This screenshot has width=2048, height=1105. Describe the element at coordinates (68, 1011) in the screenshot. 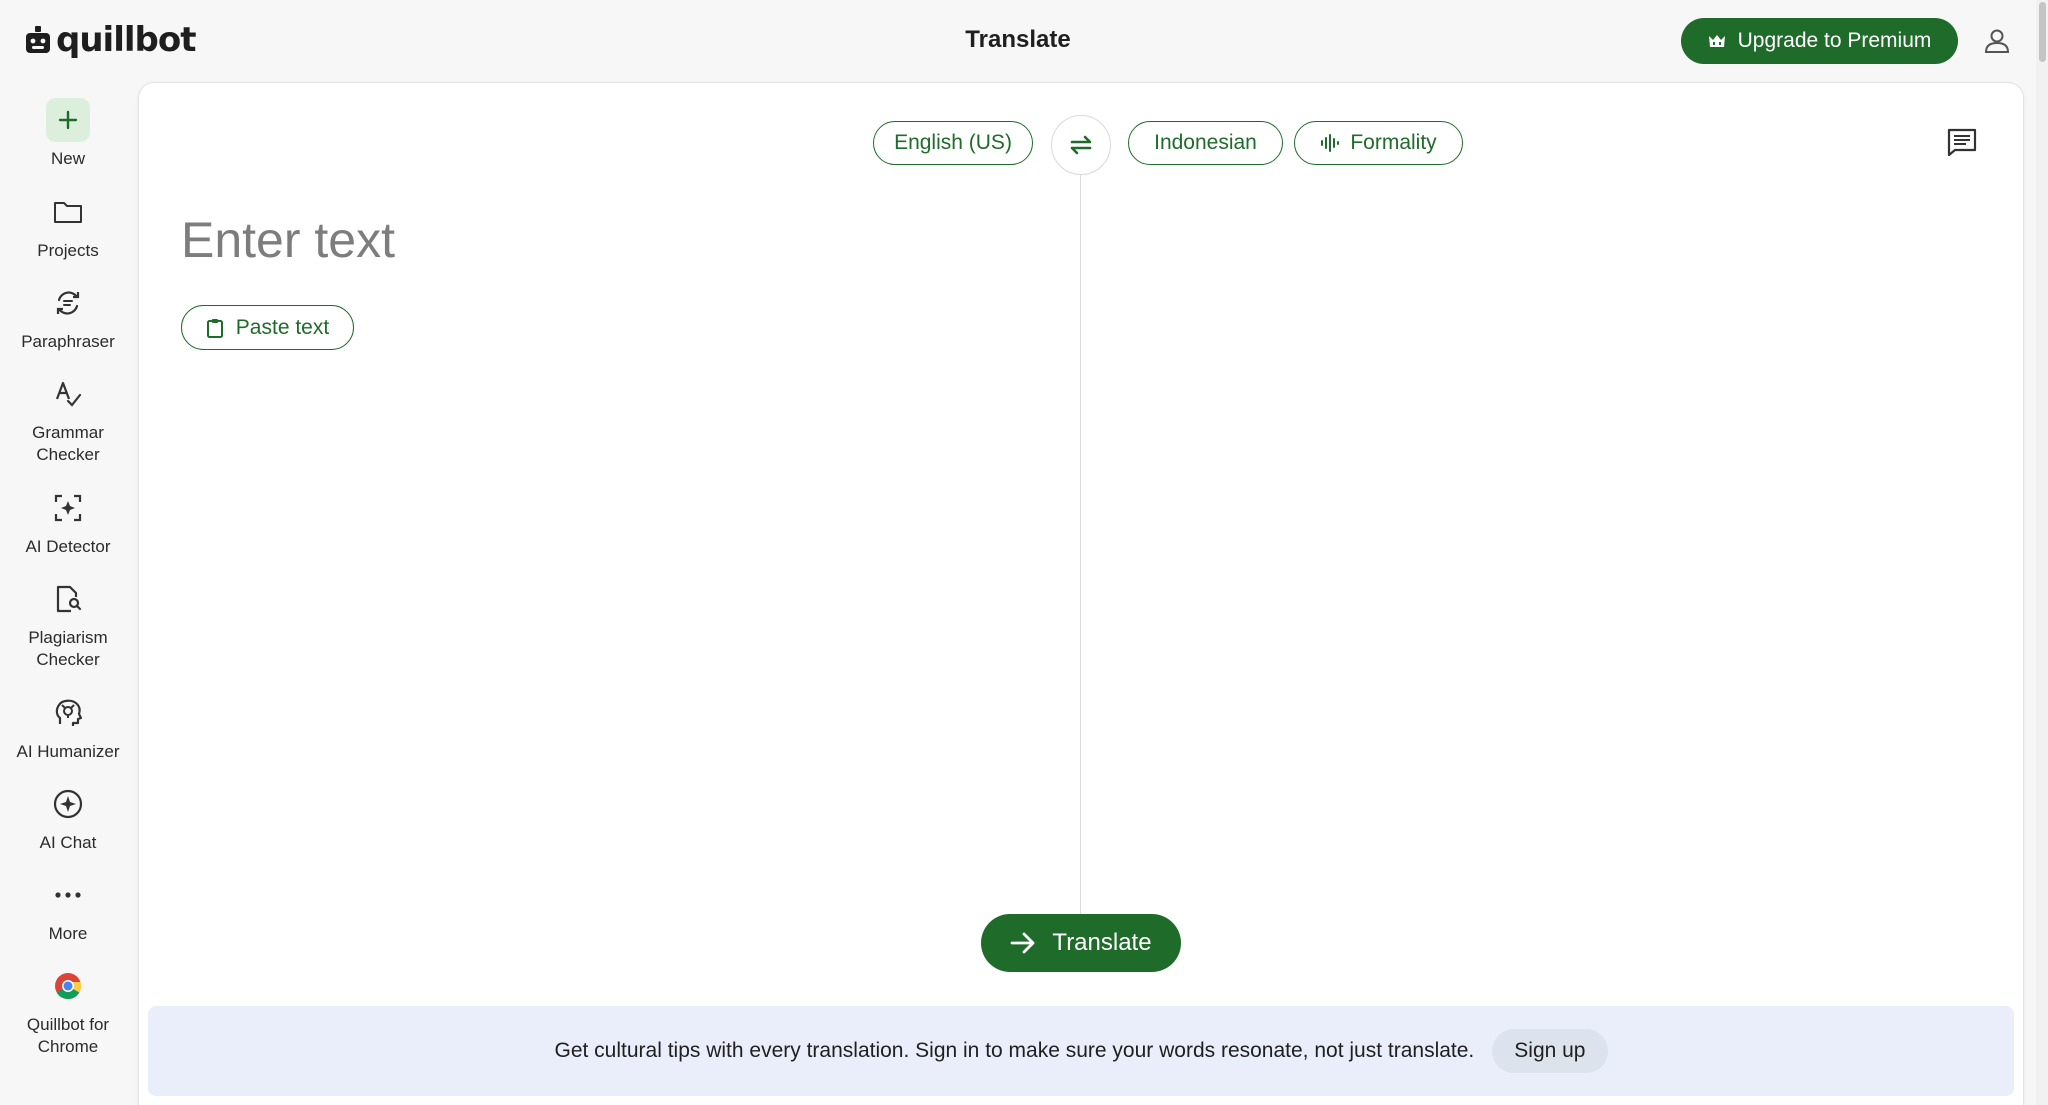

I see `sidebar-item-quillbot-chrome: Quillbot for Chrome` at that location.